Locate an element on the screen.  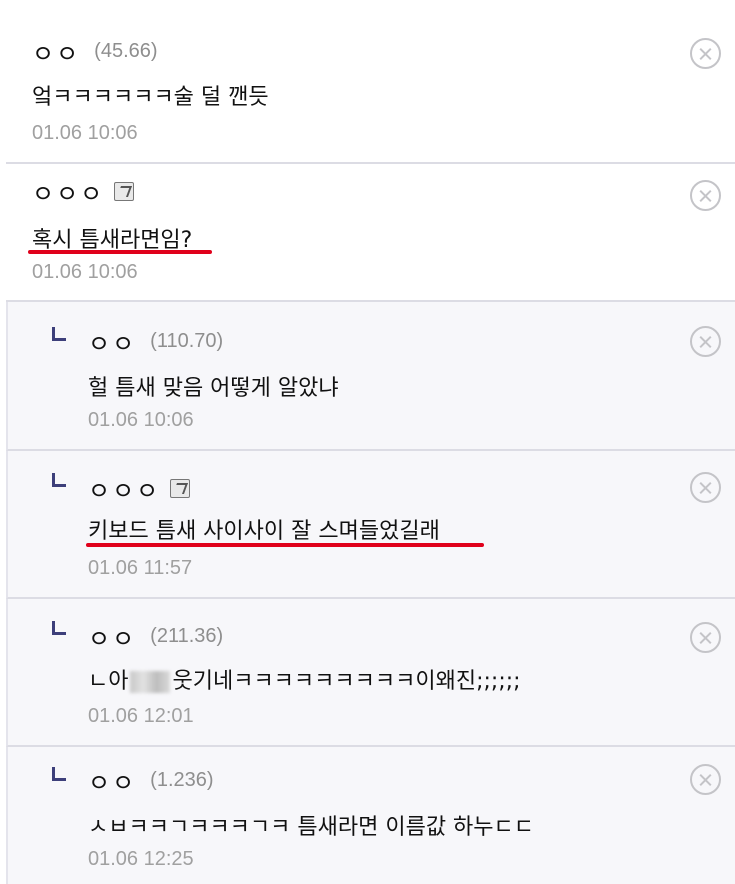
comment-ip: (45.66) is located at coordinates (126, 51).